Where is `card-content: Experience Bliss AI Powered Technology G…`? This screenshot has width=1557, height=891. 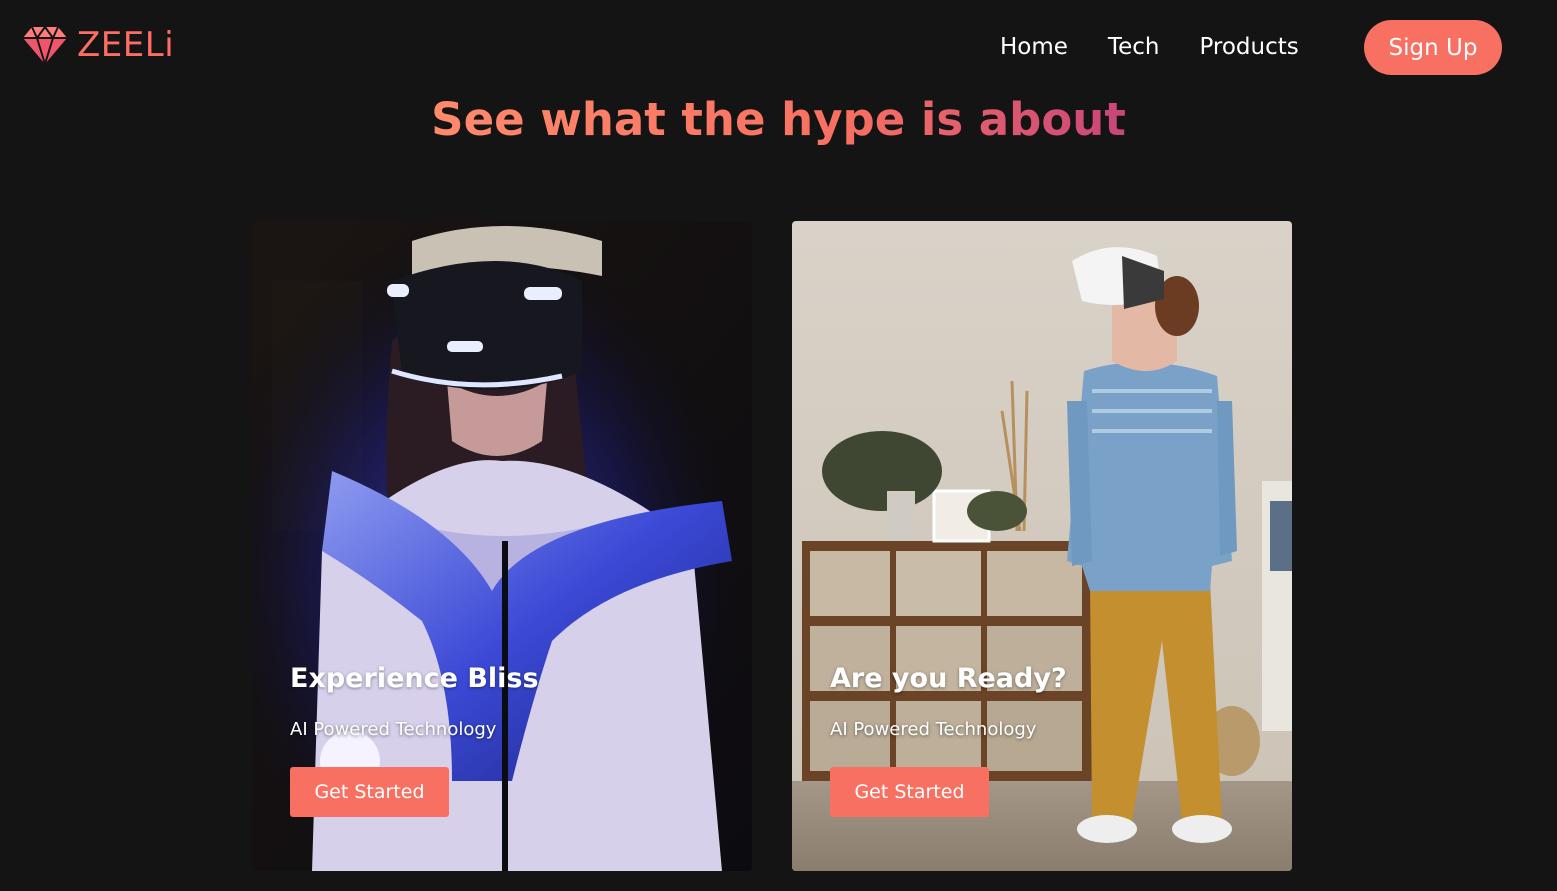 card-content: Experience Bliss AI Powered Technology G… is located at coordinates (414, 739).